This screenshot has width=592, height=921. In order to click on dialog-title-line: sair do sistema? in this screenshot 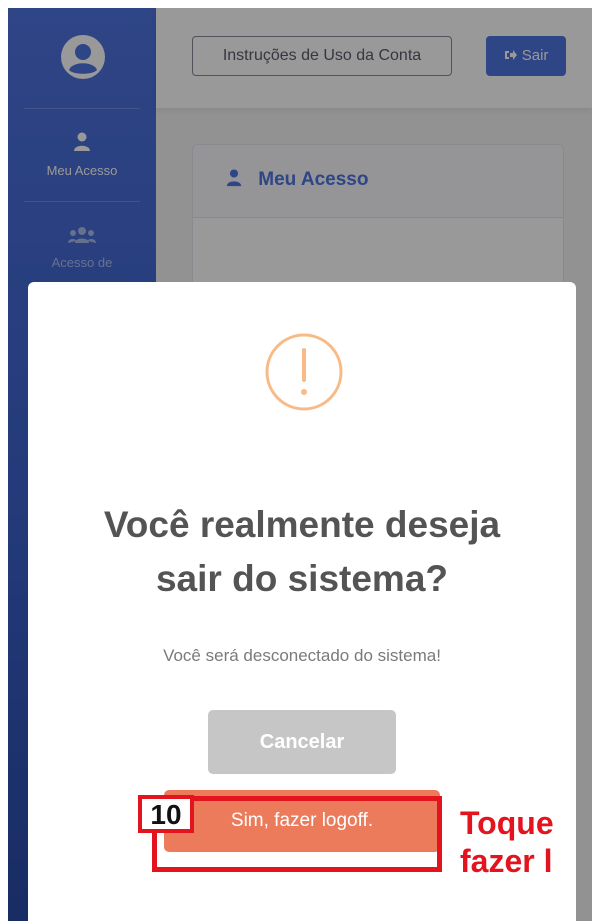, I will do `click(301, 578)`.